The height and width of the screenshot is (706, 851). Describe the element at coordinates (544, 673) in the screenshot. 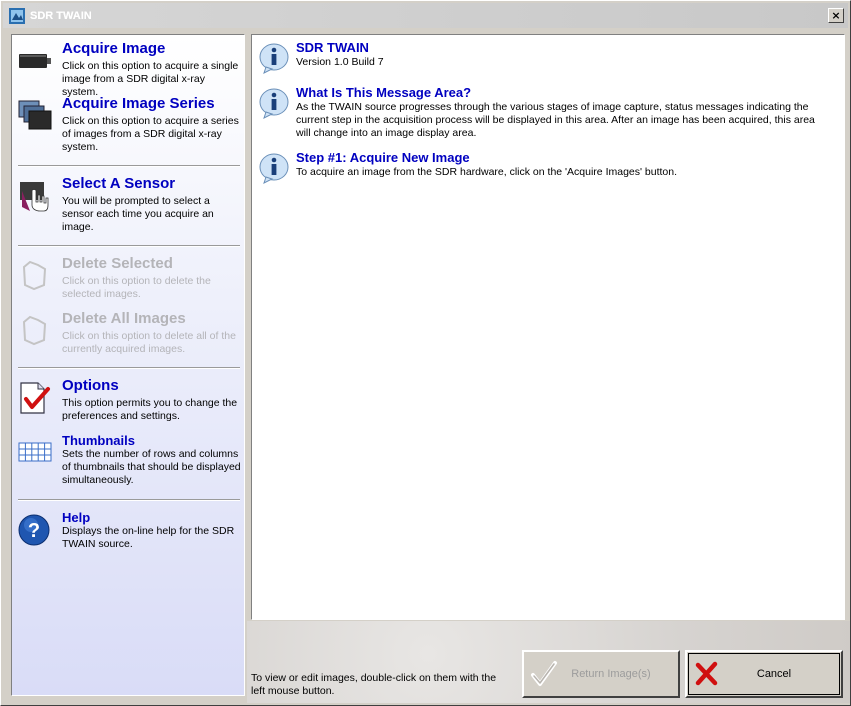

I see `check-icon` at that location.